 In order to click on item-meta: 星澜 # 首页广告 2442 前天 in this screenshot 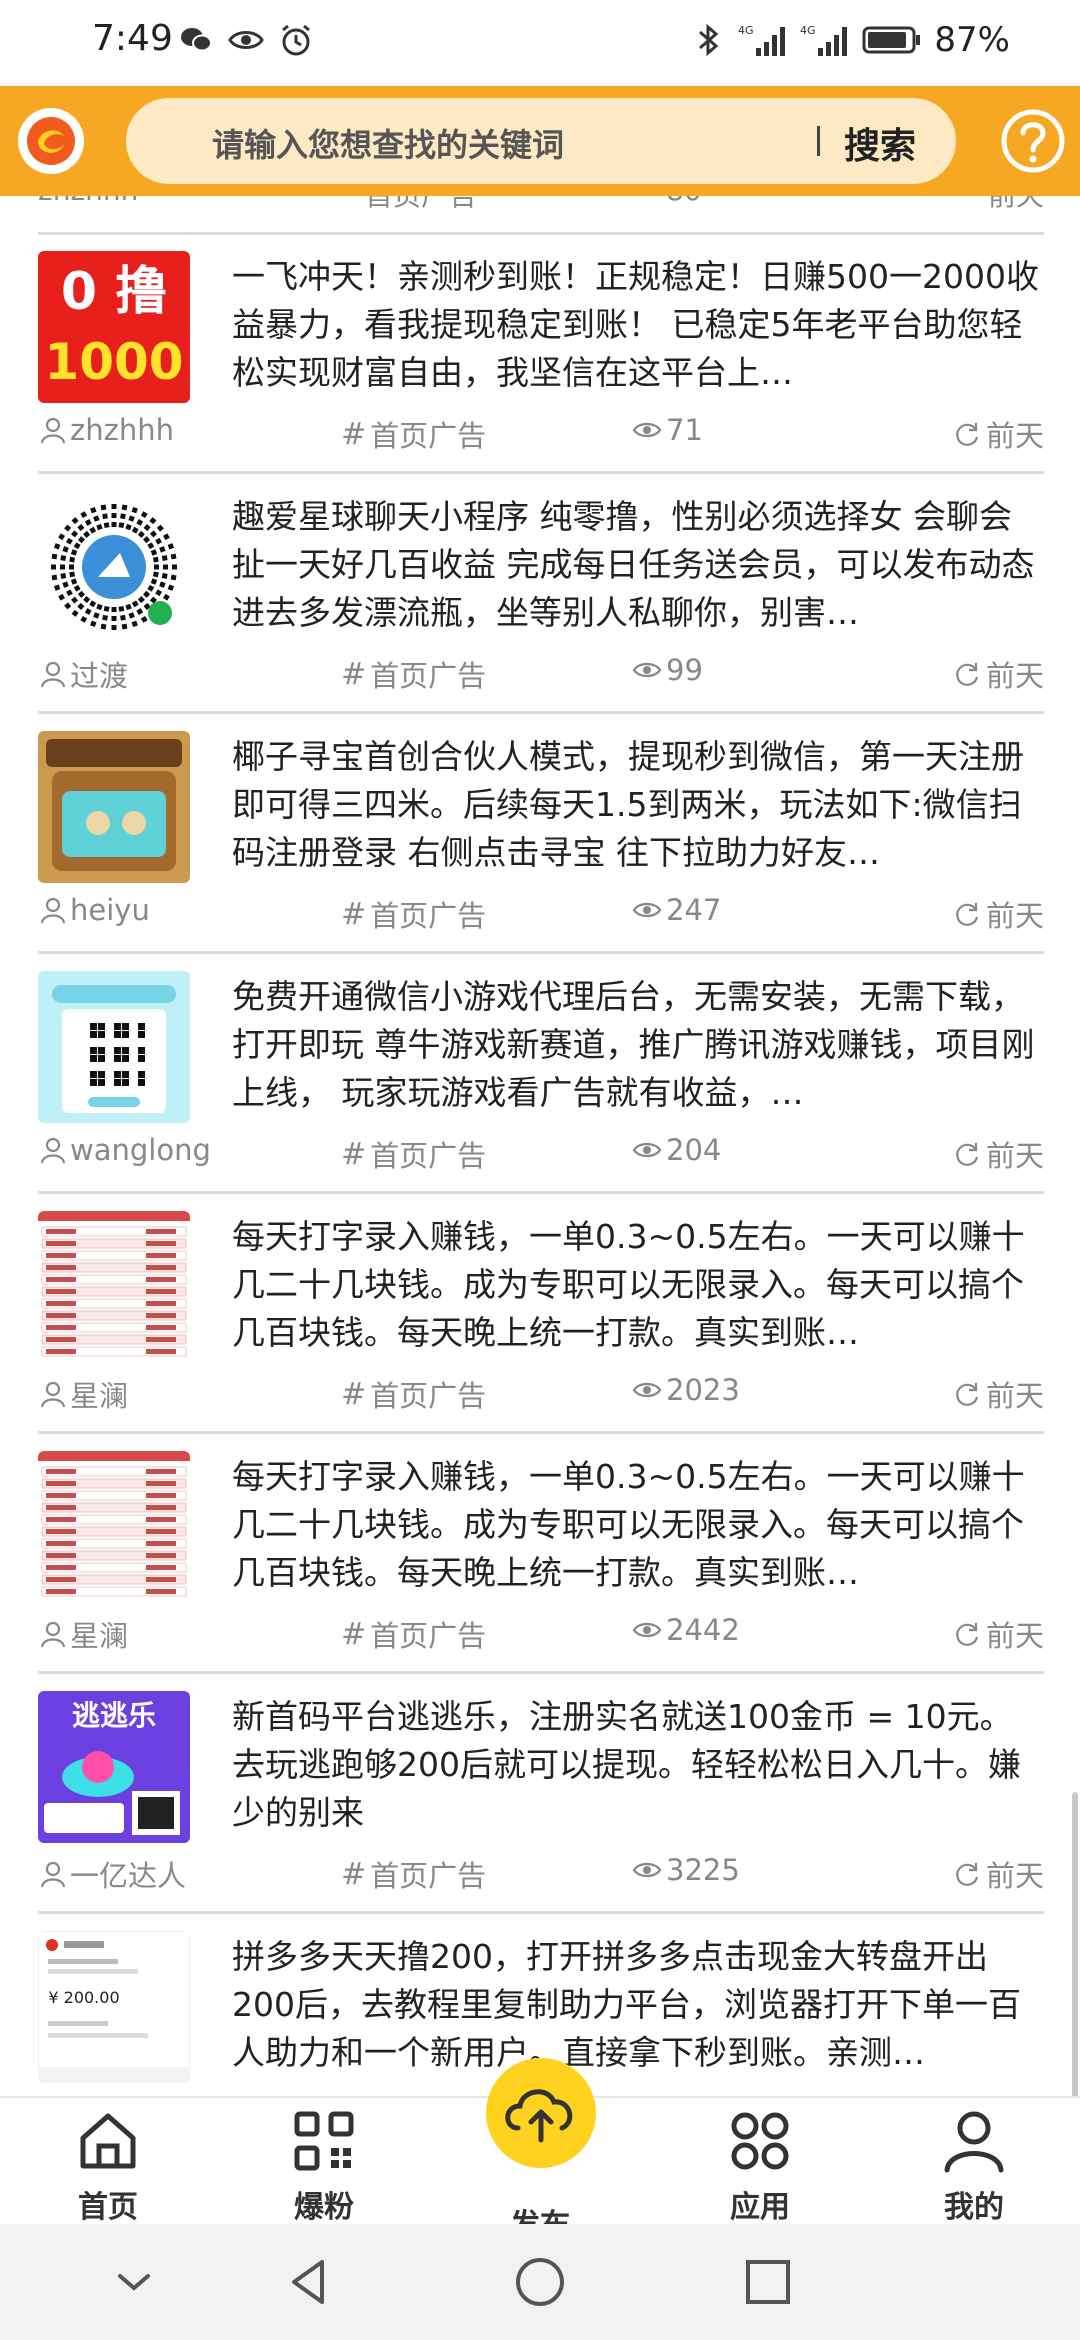, I will do `click(541, 1633)`.